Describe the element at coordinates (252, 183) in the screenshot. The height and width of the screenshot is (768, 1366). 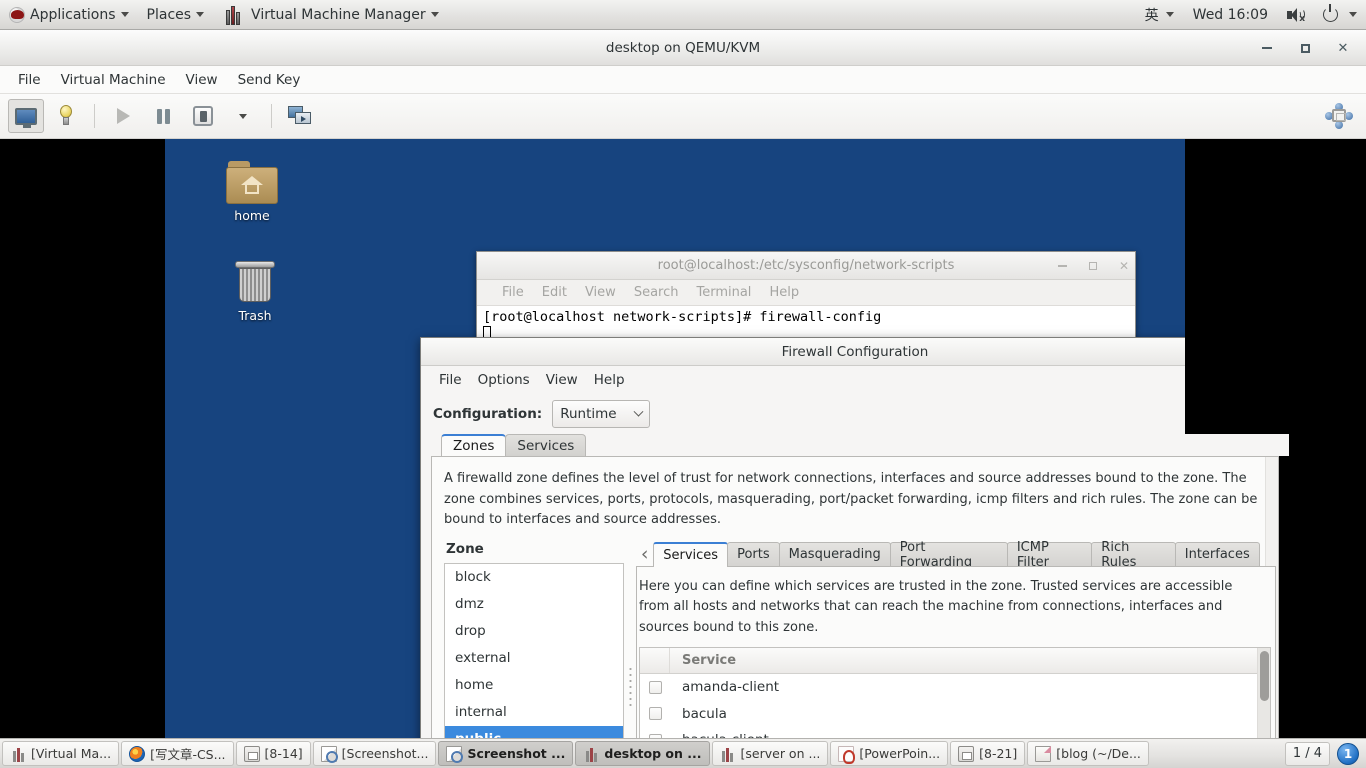
I see `home-folder-icon` at that location.